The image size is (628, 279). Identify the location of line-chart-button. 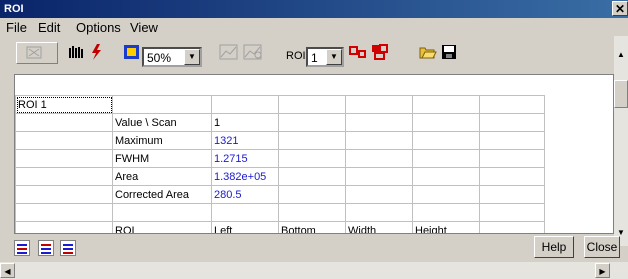
(229, 53).